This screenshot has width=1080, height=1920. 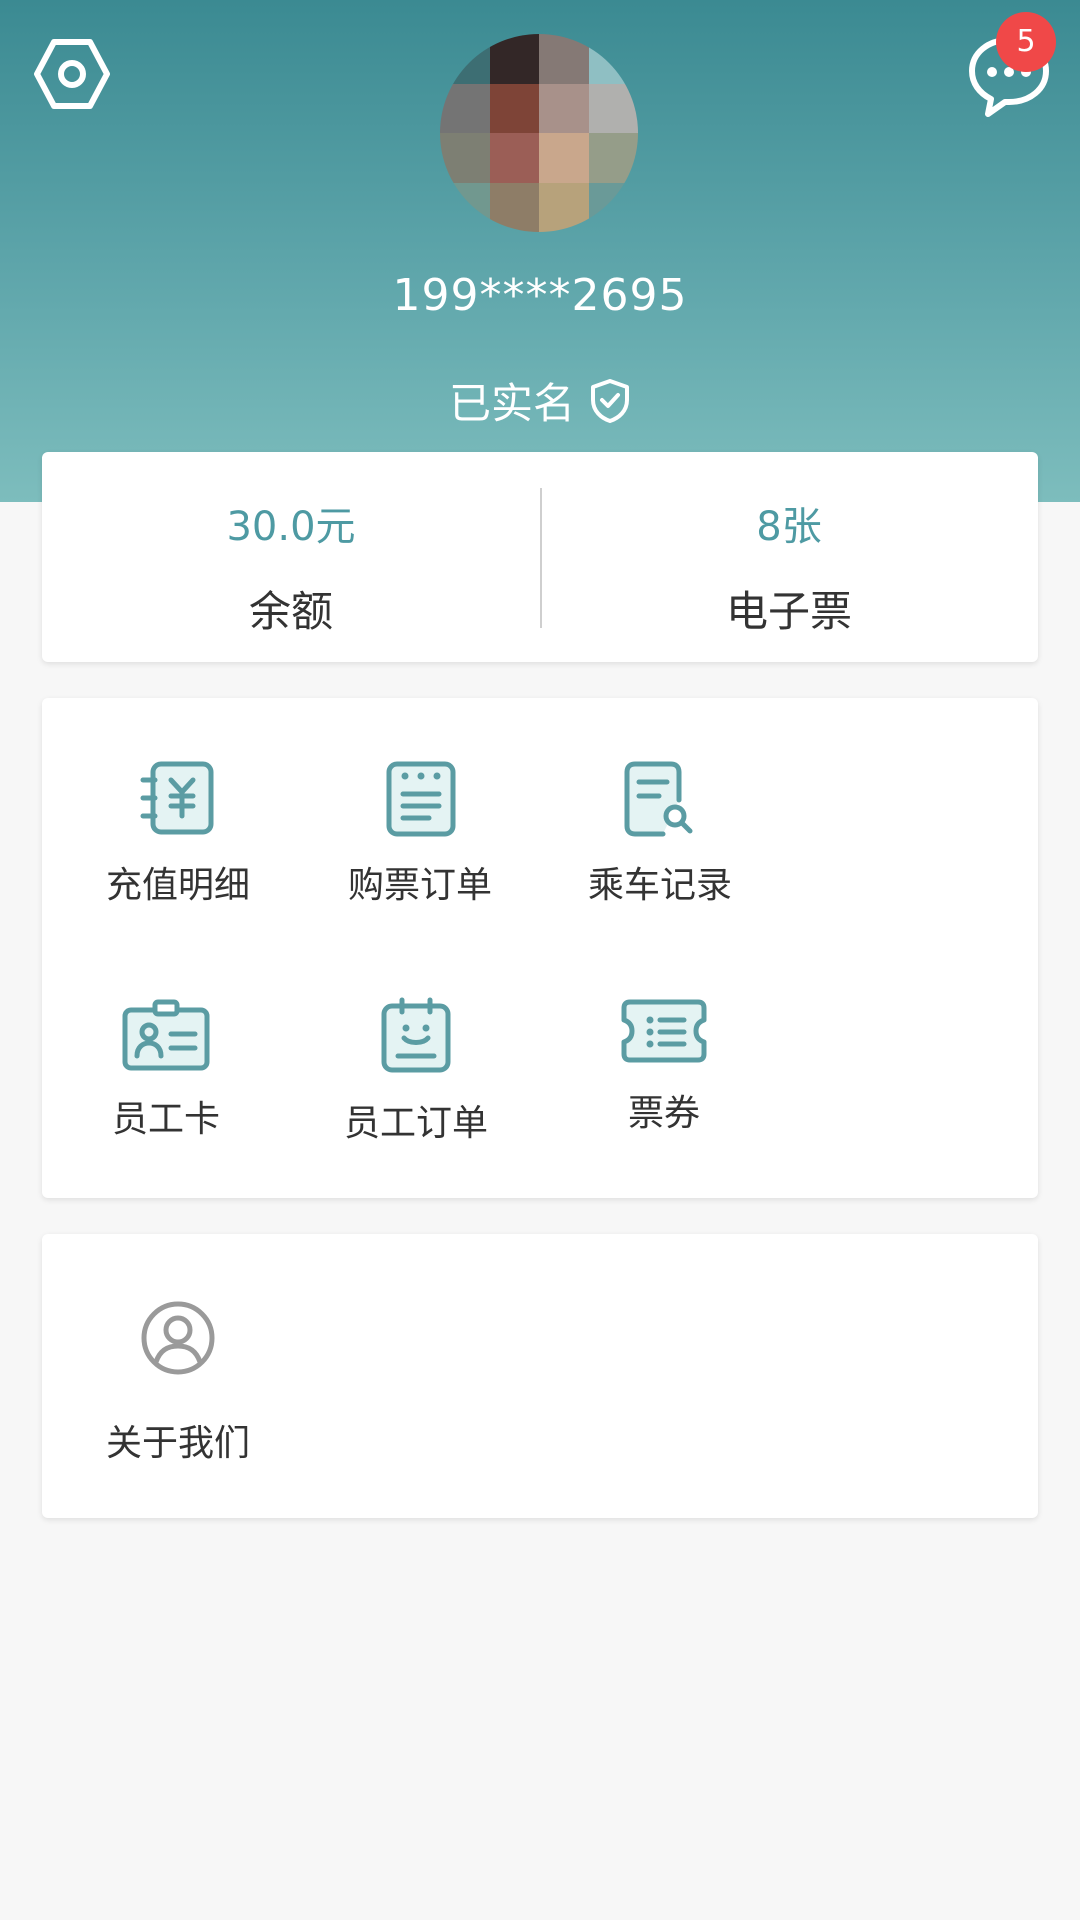 What do you see at coordinates (789, 557) in the screenshot?
I see `eticket-stat: 8张 电子票` at bounding box center [789, 557].